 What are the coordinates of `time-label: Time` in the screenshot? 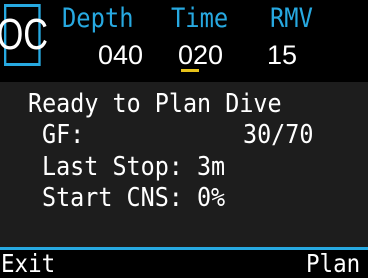 It's located at (200, 18).